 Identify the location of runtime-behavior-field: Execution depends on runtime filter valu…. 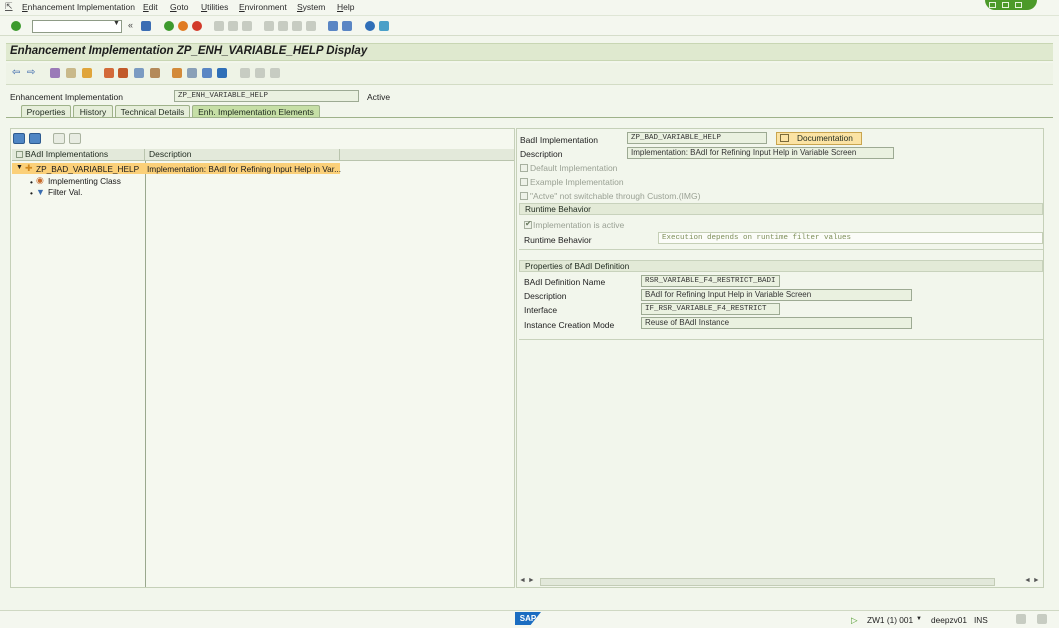
(850, 238).